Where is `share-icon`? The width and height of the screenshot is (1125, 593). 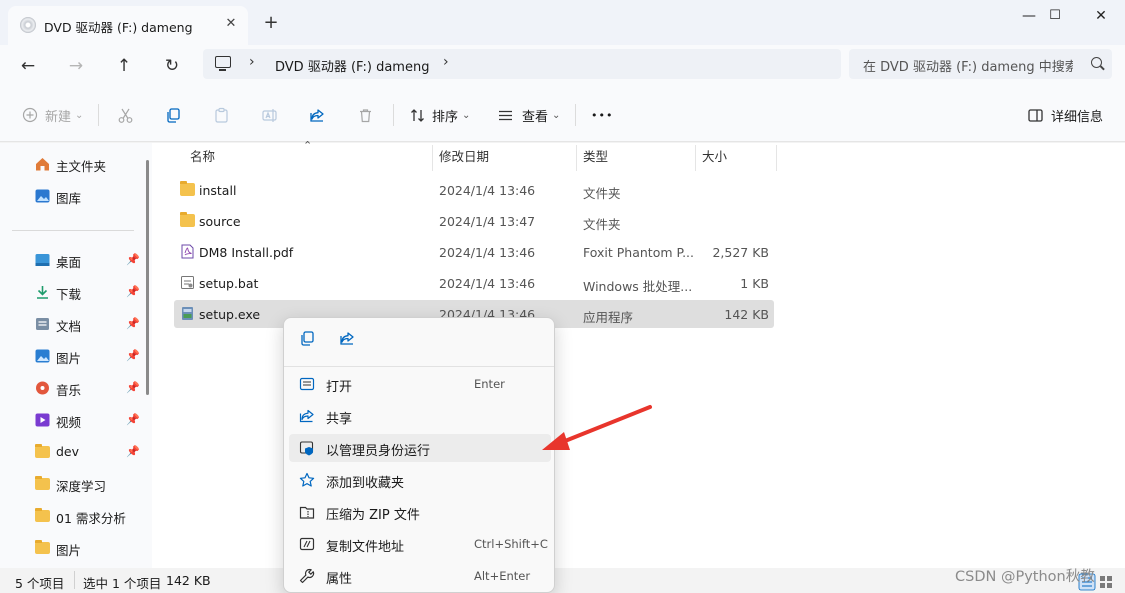
share-icon is located at coordinates (317, 115).